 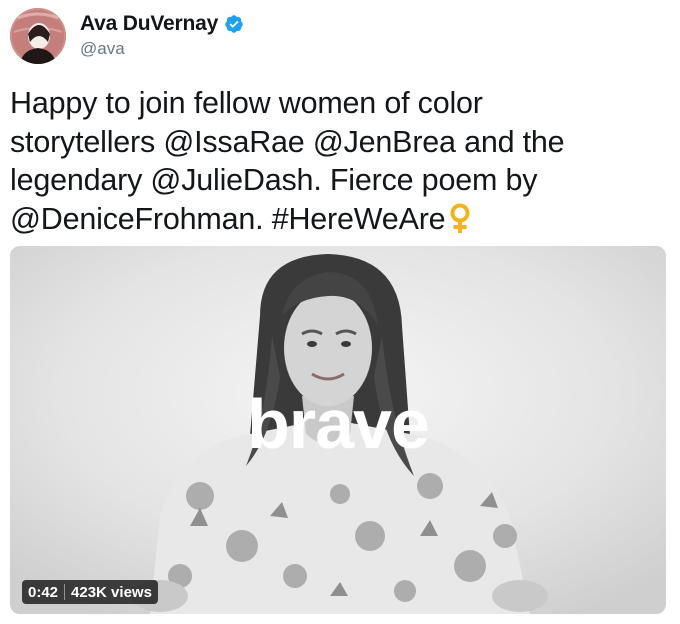 What do you see at coordinates (228, 218) in the screenshot?
I see `tweet-text-line-content: @DeniceFrohman. #HereWeAre` at bounding box center [228, 218].